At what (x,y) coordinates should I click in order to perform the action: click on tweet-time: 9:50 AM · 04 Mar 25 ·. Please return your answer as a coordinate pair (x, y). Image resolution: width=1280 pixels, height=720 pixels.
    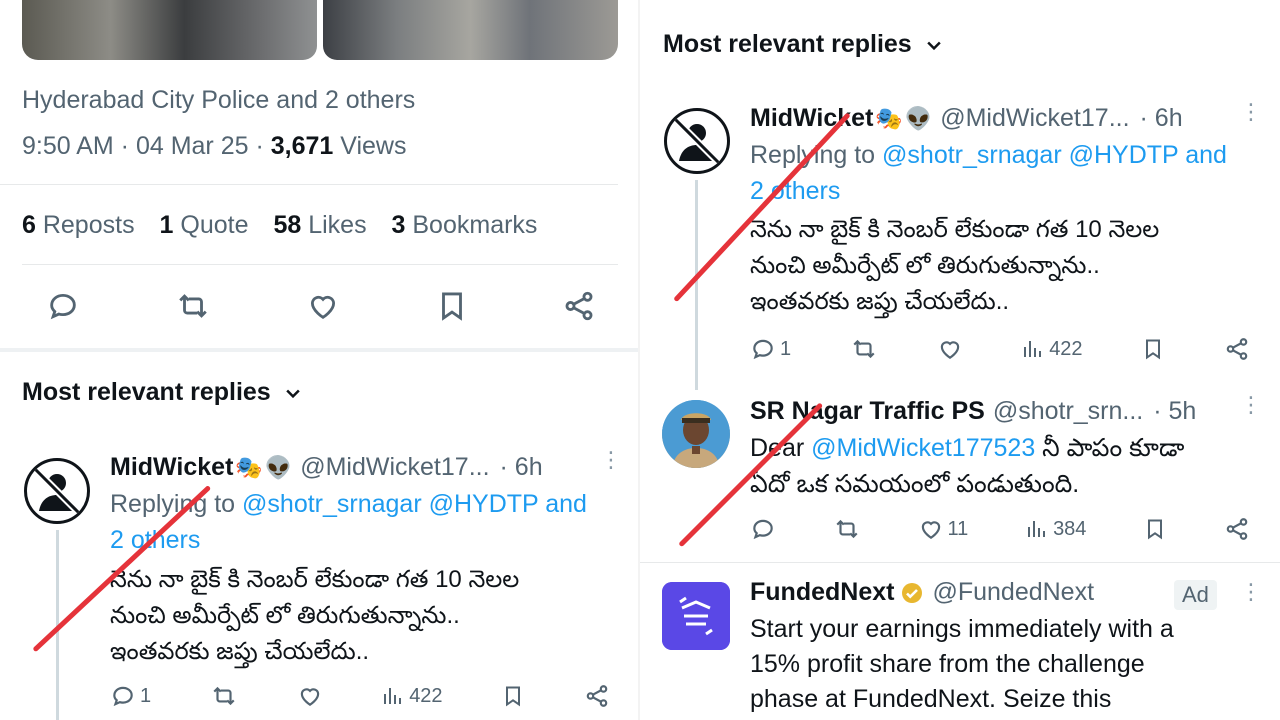
    Looking at the image, I should click on (146, 146).